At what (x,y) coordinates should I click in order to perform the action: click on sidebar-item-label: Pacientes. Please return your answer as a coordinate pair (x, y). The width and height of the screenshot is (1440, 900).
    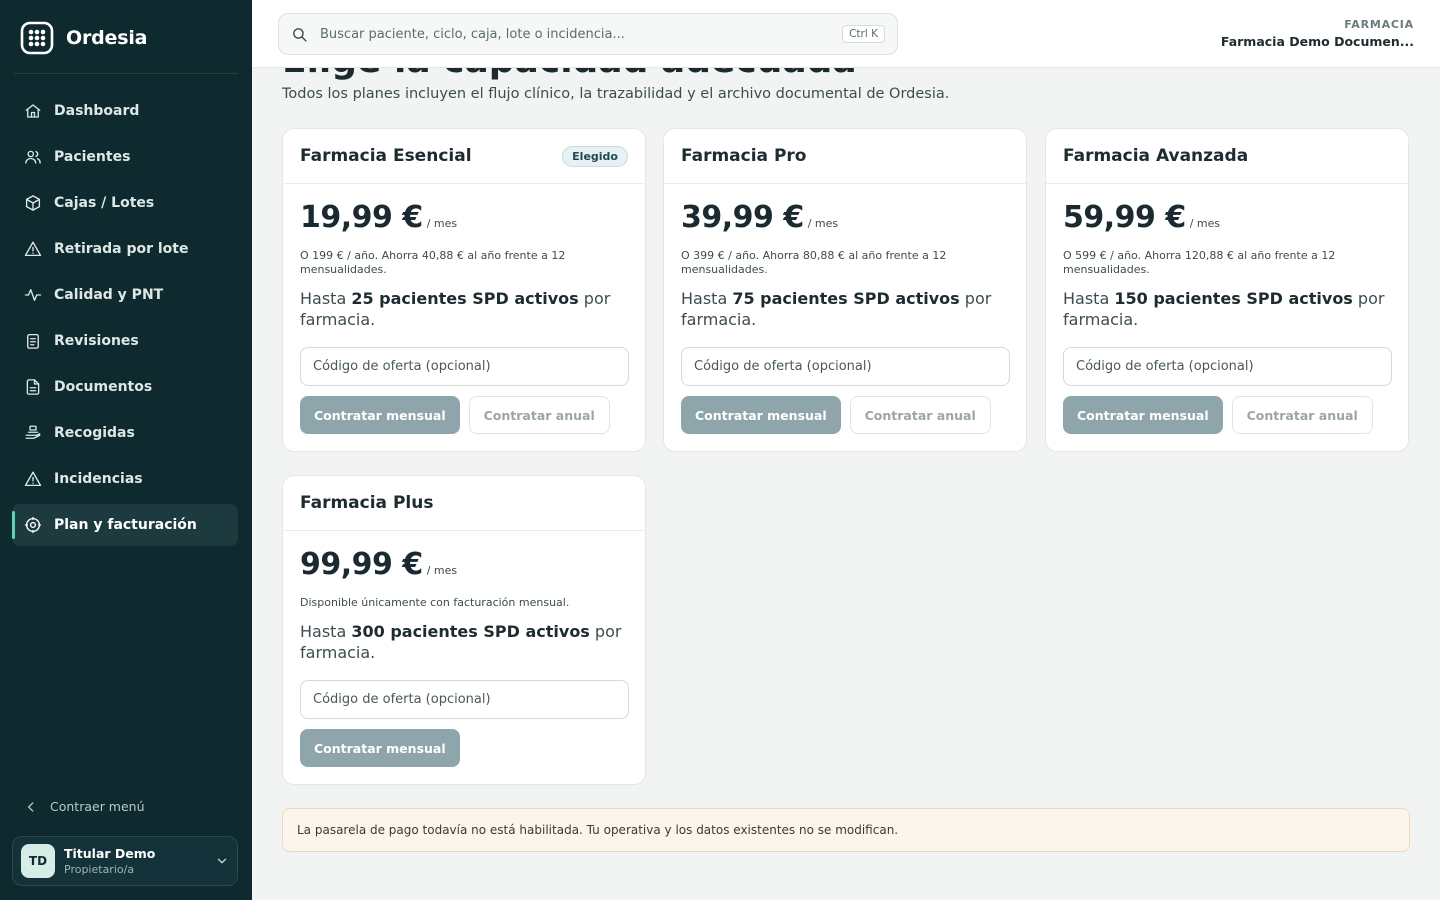
    Looking at the image, I should click on (92, 157).